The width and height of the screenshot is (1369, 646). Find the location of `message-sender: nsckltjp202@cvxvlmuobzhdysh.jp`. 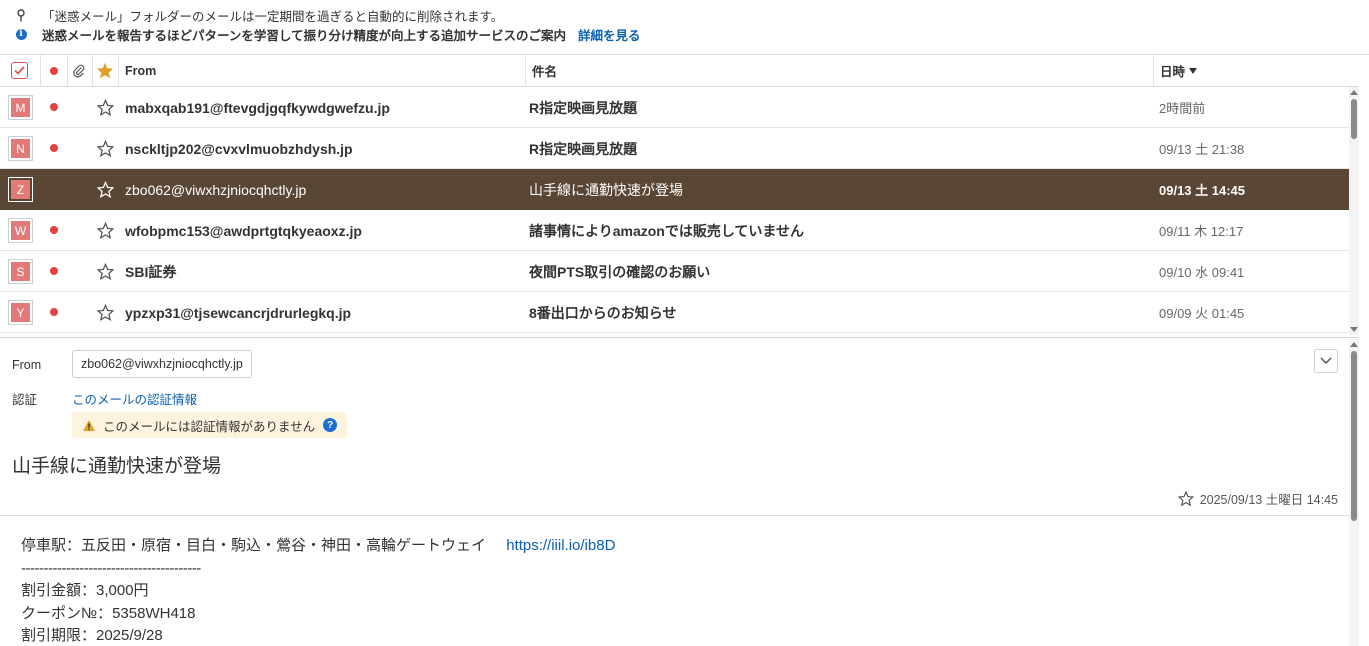

message-sender: nsckltjp202@cvxvlmuobzhdysh.jp is located at coordinates (239, 148).